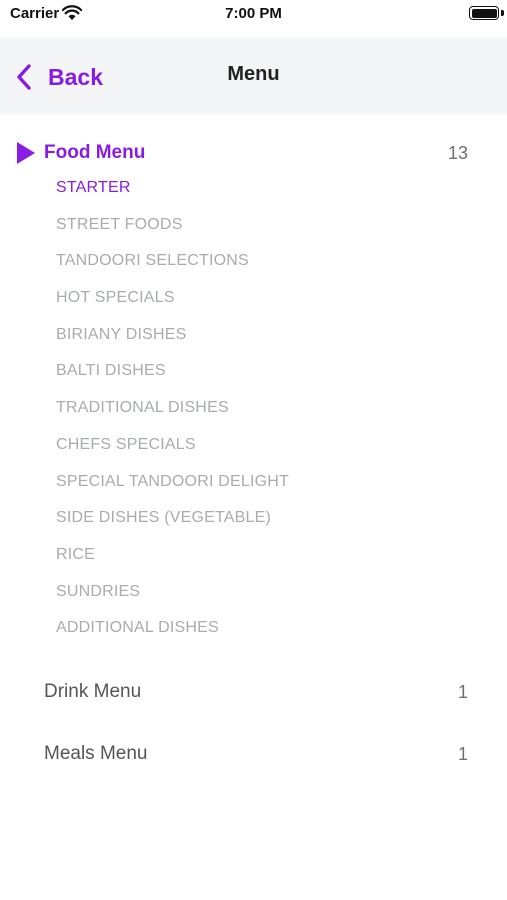  Describe the element at coordinates (172, 490) in the screenshot. I see `category-item-special-tandoori-delight: SPECIAL TANDOORI DELIGHT` at that location.